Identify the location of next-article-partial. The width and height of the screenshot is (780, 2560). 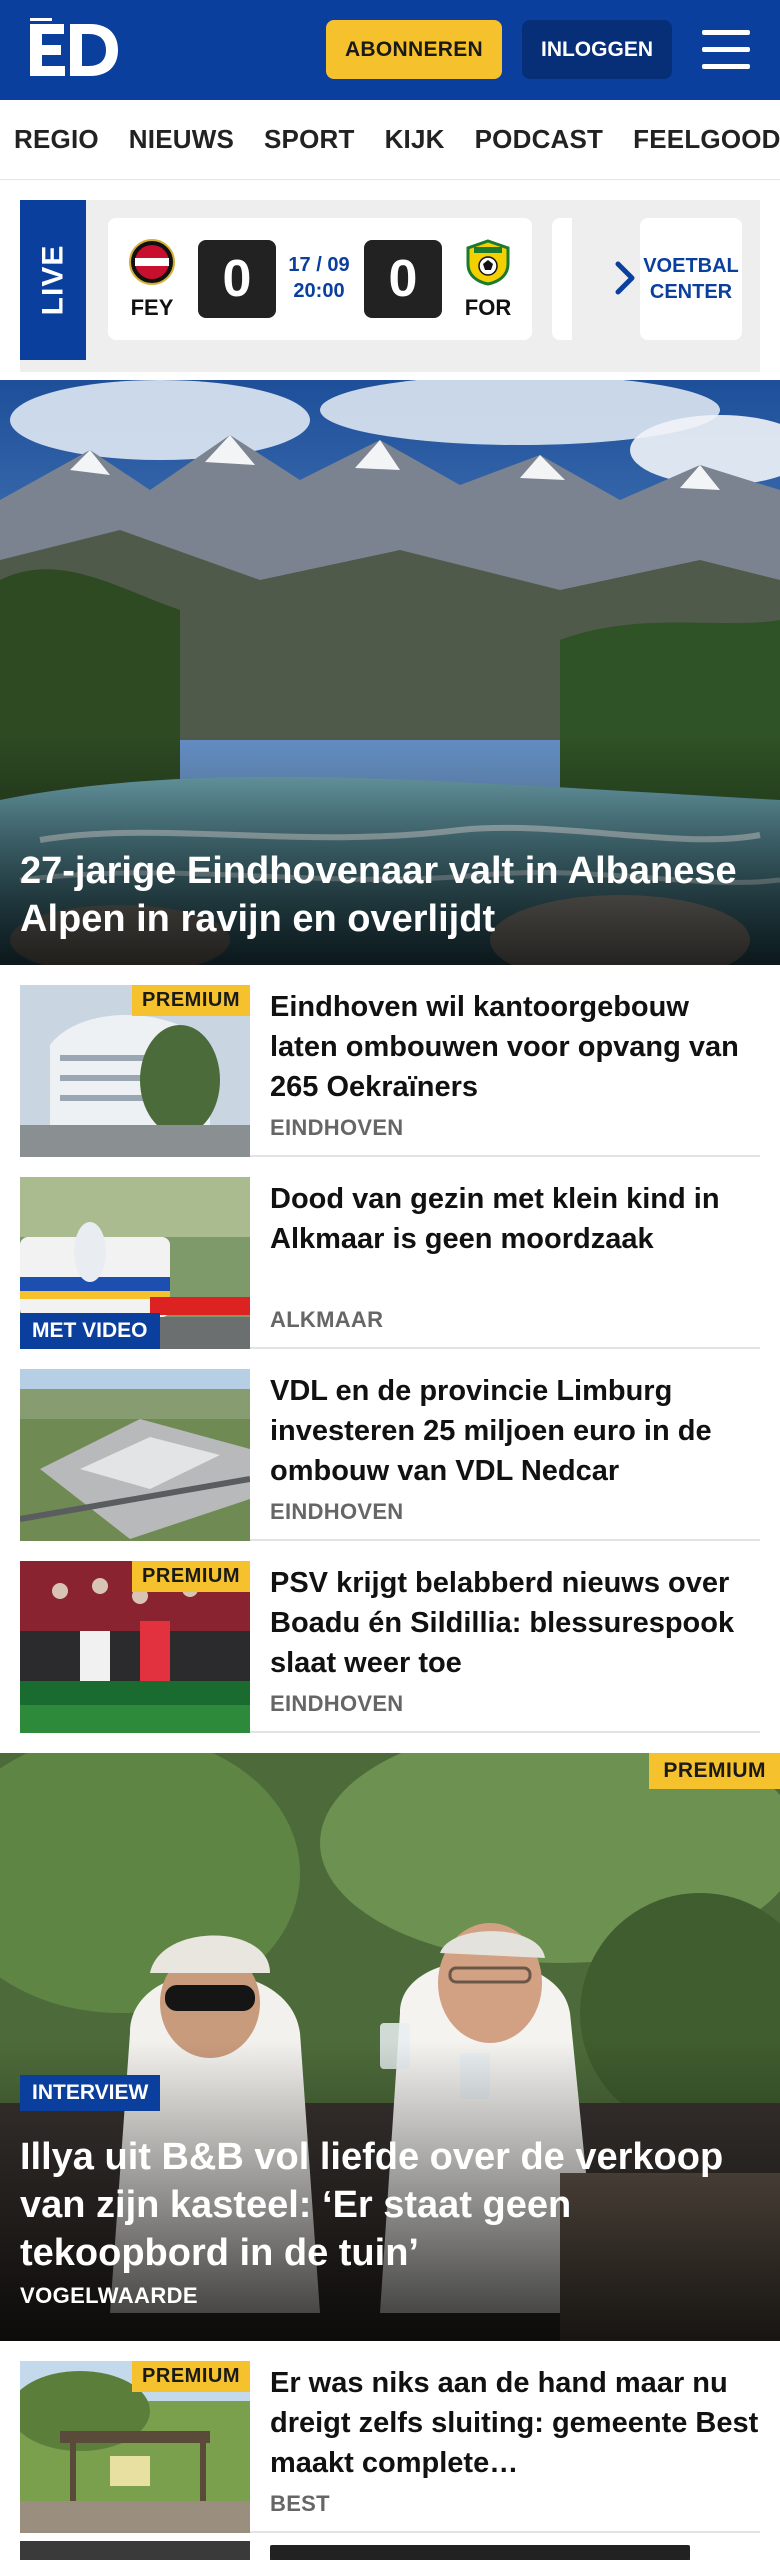
(390, 2550).